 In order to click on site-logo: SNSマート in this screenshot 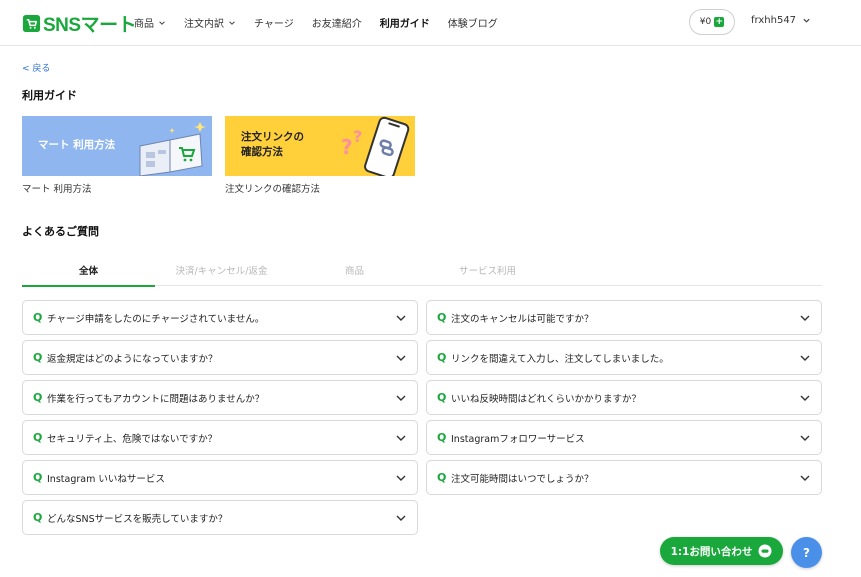, I will do `click(79, 23)`.